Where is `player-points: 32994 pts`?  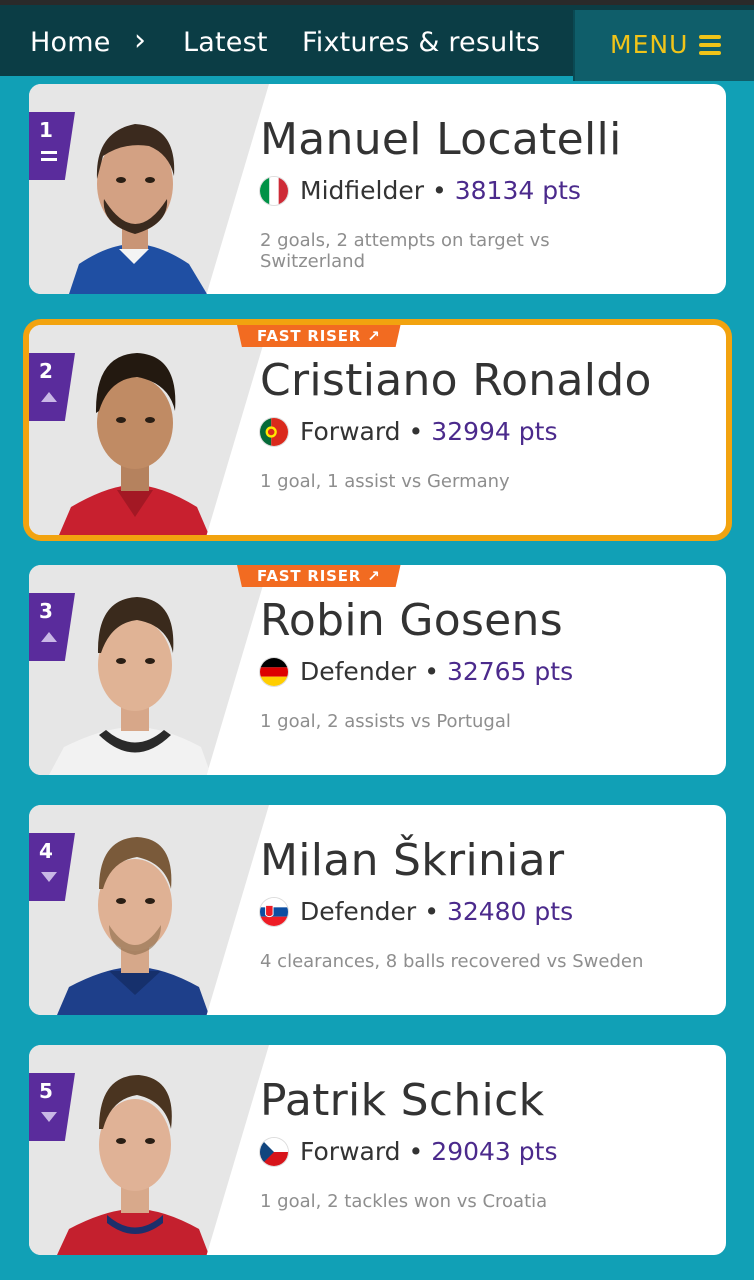 player-points: 32994 pts is located at coordinates (494, 431).